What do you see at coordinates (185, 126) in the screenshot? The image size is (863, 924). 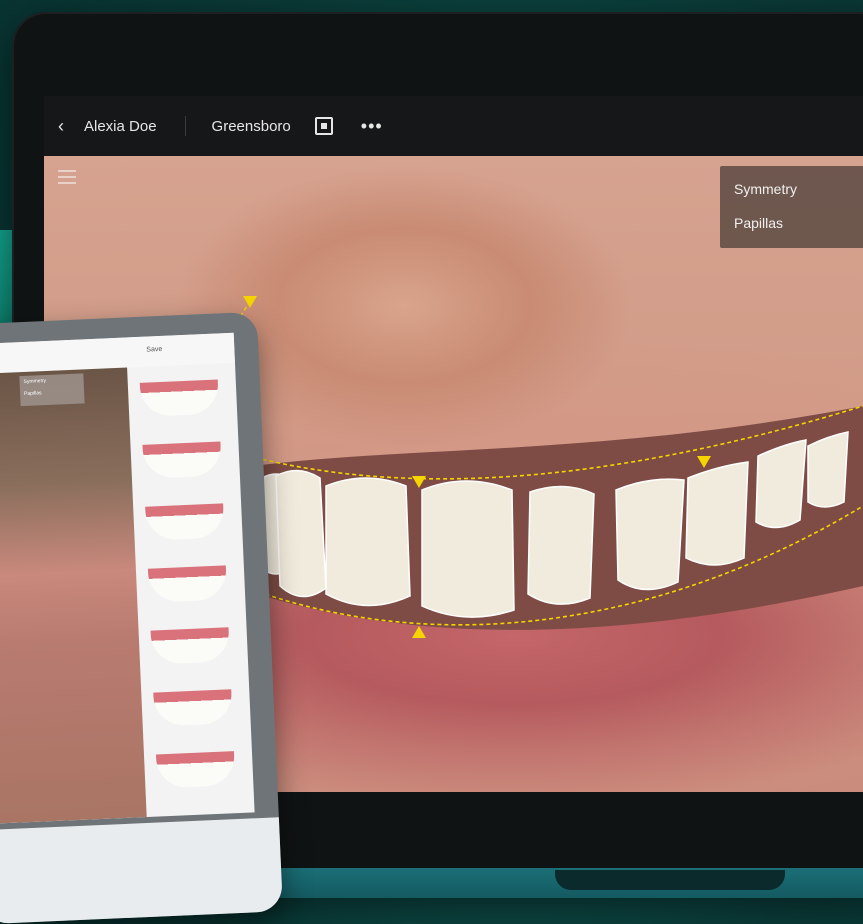 I see `toolbar-divider` at bounding box center [185, 126].